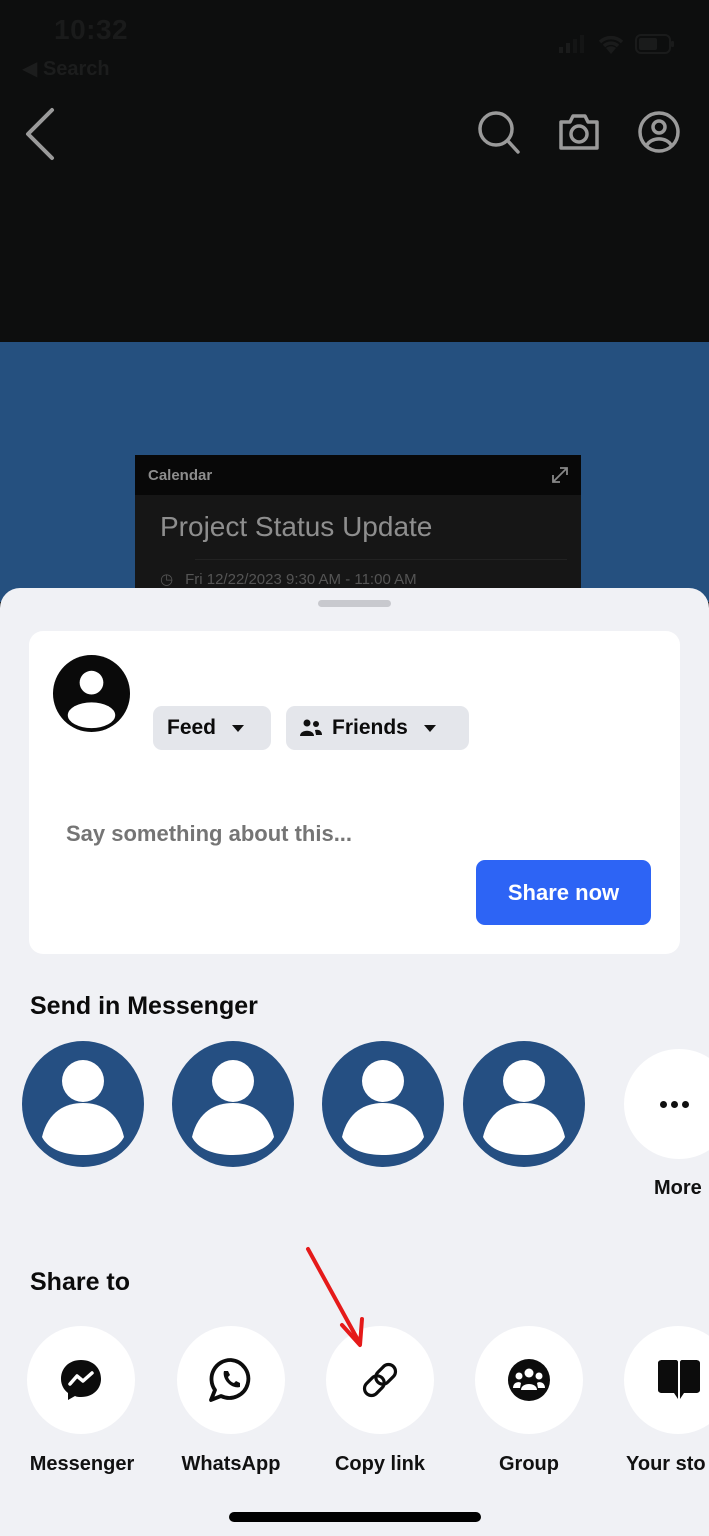  I want to click on feed-label: Feed, so click(192, 727).